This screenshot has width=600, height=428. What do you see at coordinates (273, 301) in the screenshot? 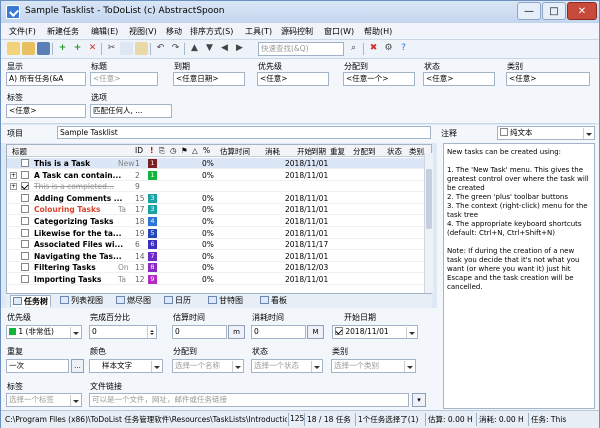
I see `tab-kanban: 看板` at bounding box center [273, 301].